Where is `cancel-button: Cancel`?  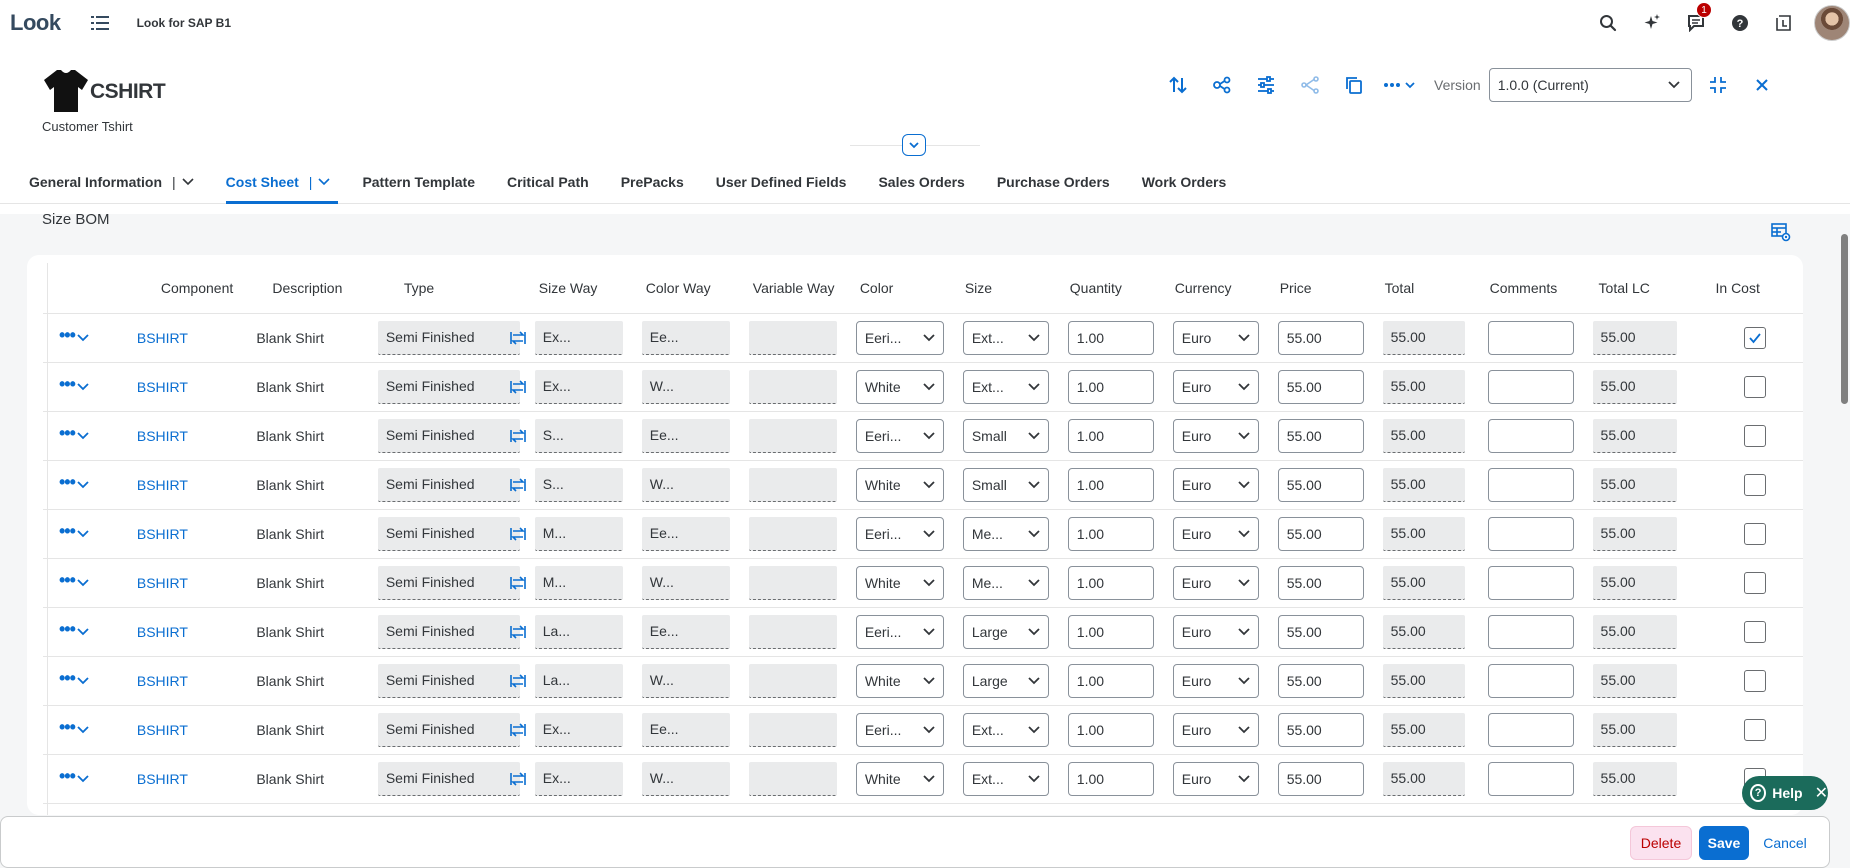
cancel-button: Cancel is located at coordinates (1785, 843).